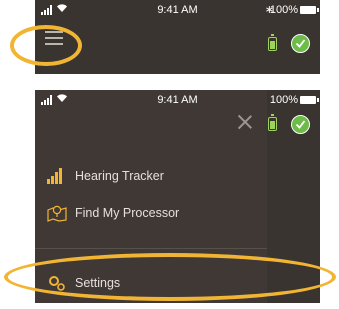 This screenshot has height=309, width=339. Describe the element at coordinates (57, 176) in the screenshot. I see `signal-bars-icon` at that location.